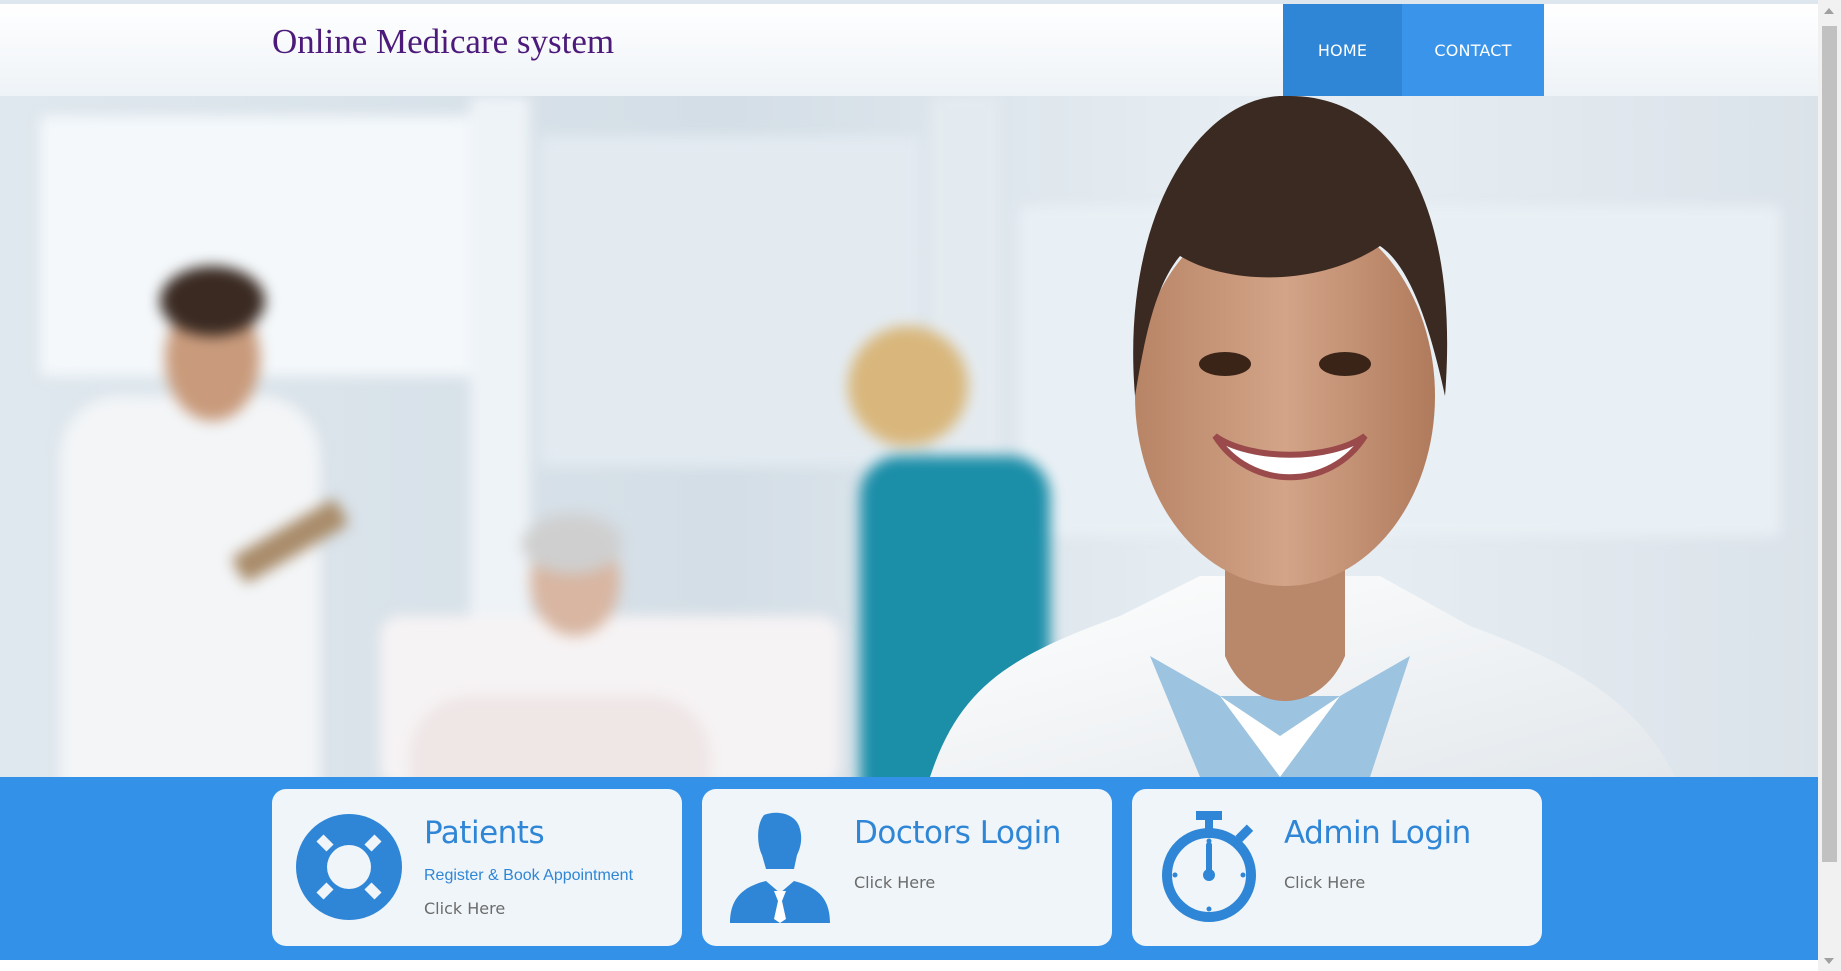  I want to click on card-title: Patients, so click(484, 833).